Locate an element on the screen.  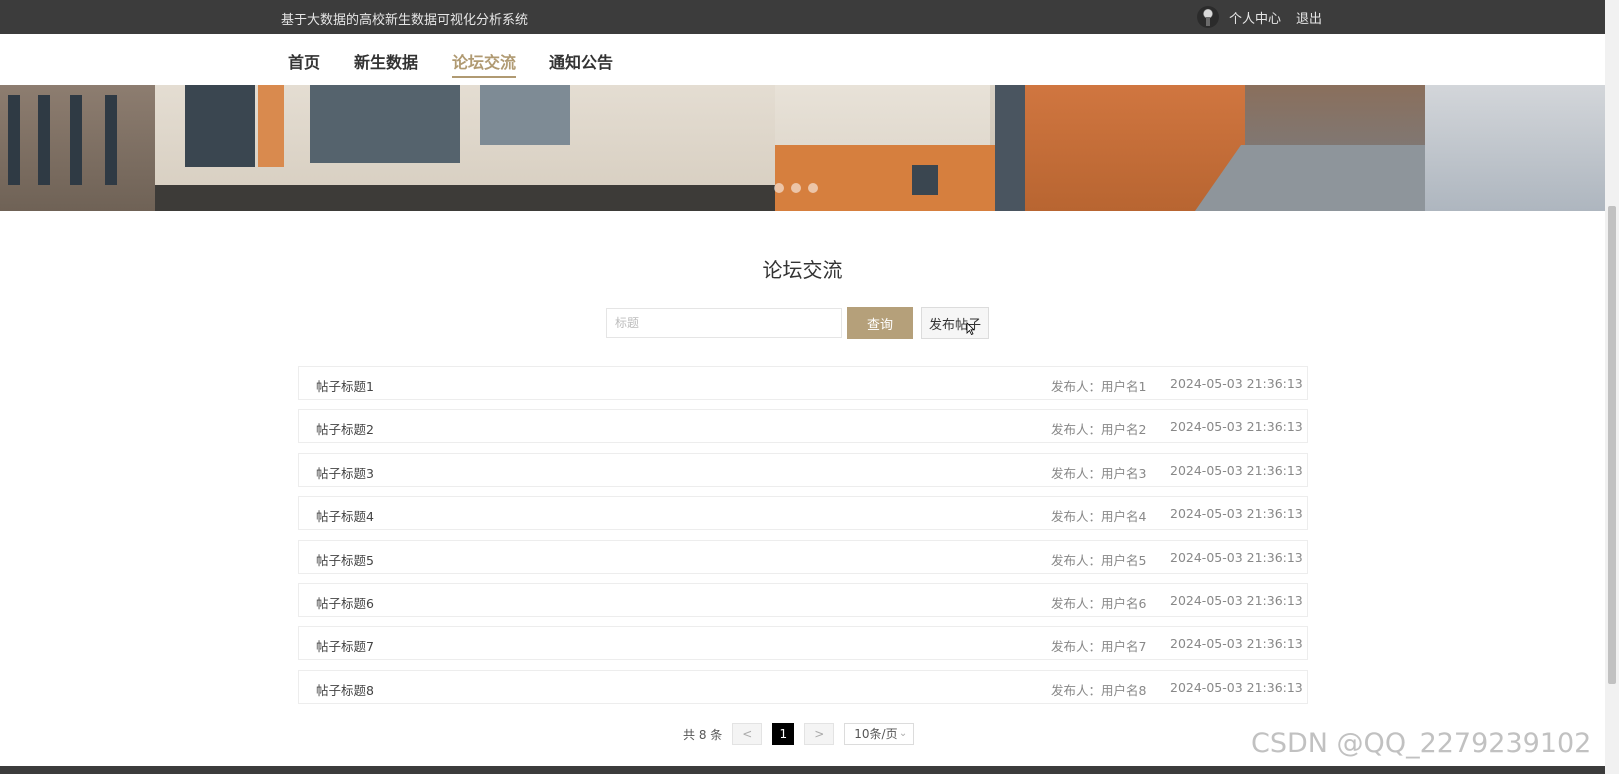
profile-link: 个人中心 is located at coordinates (1255, 17).